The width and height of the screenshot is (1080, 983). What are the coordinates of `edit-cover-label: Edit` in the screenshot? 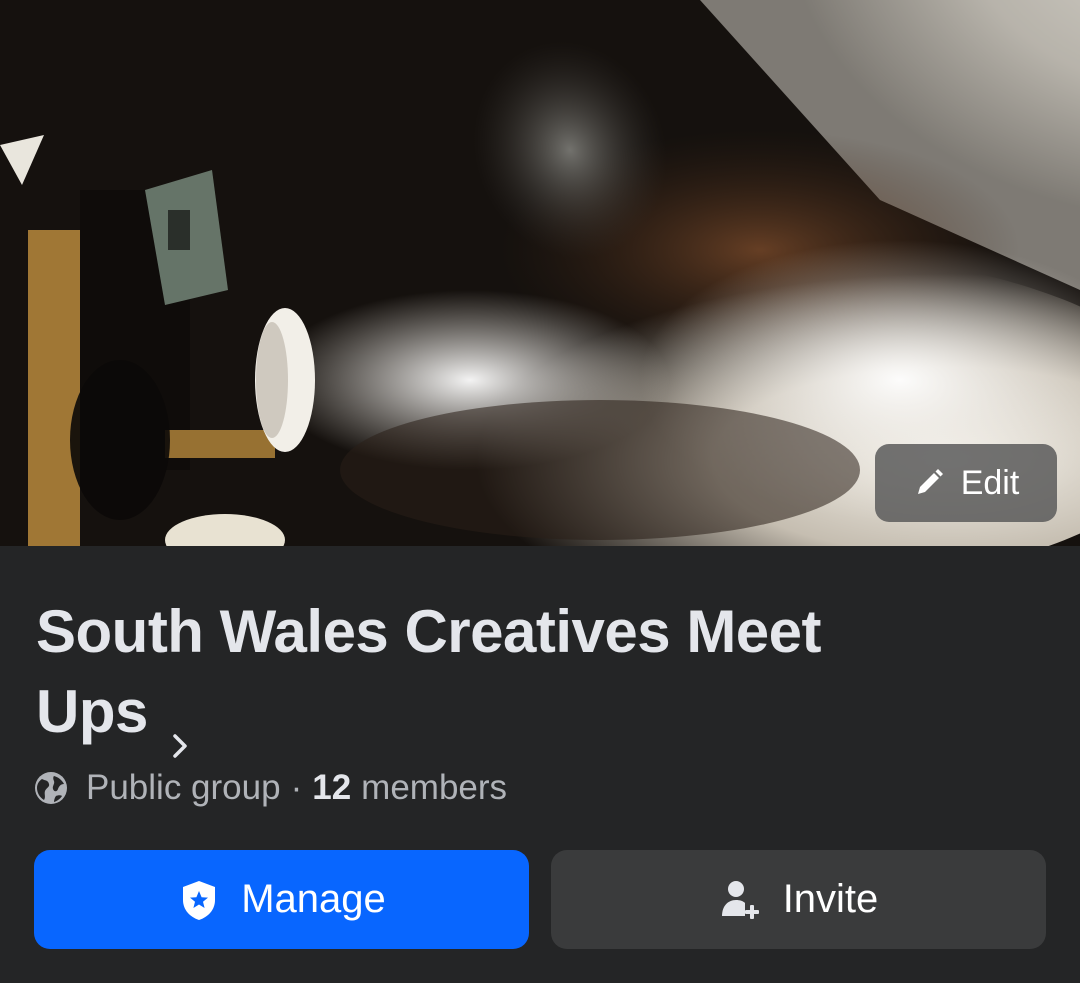 It's located at (990, 482).